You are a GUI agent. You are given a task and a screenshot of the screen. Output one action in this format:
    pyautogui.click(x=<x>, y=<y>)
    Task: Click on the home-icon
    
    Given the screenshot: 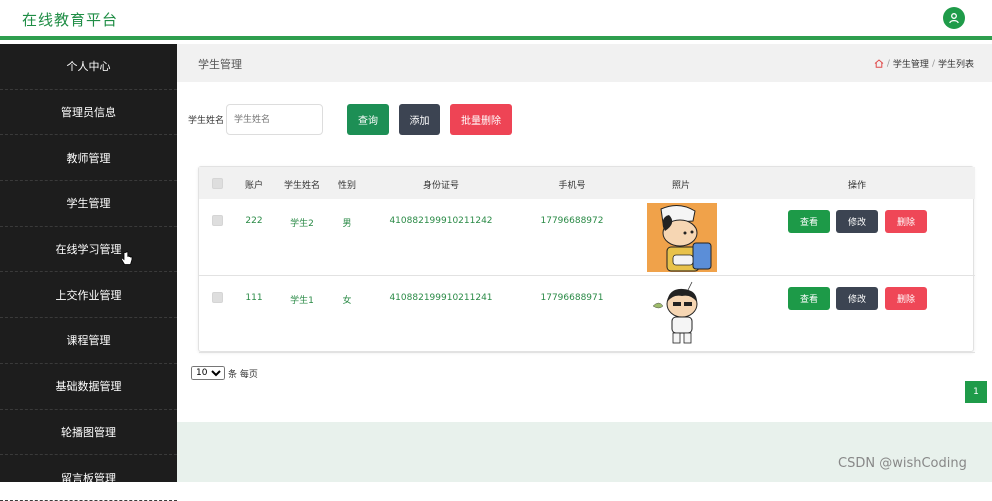 What is the action you would take?
    pyautogui.click(x=879, y=63)
    